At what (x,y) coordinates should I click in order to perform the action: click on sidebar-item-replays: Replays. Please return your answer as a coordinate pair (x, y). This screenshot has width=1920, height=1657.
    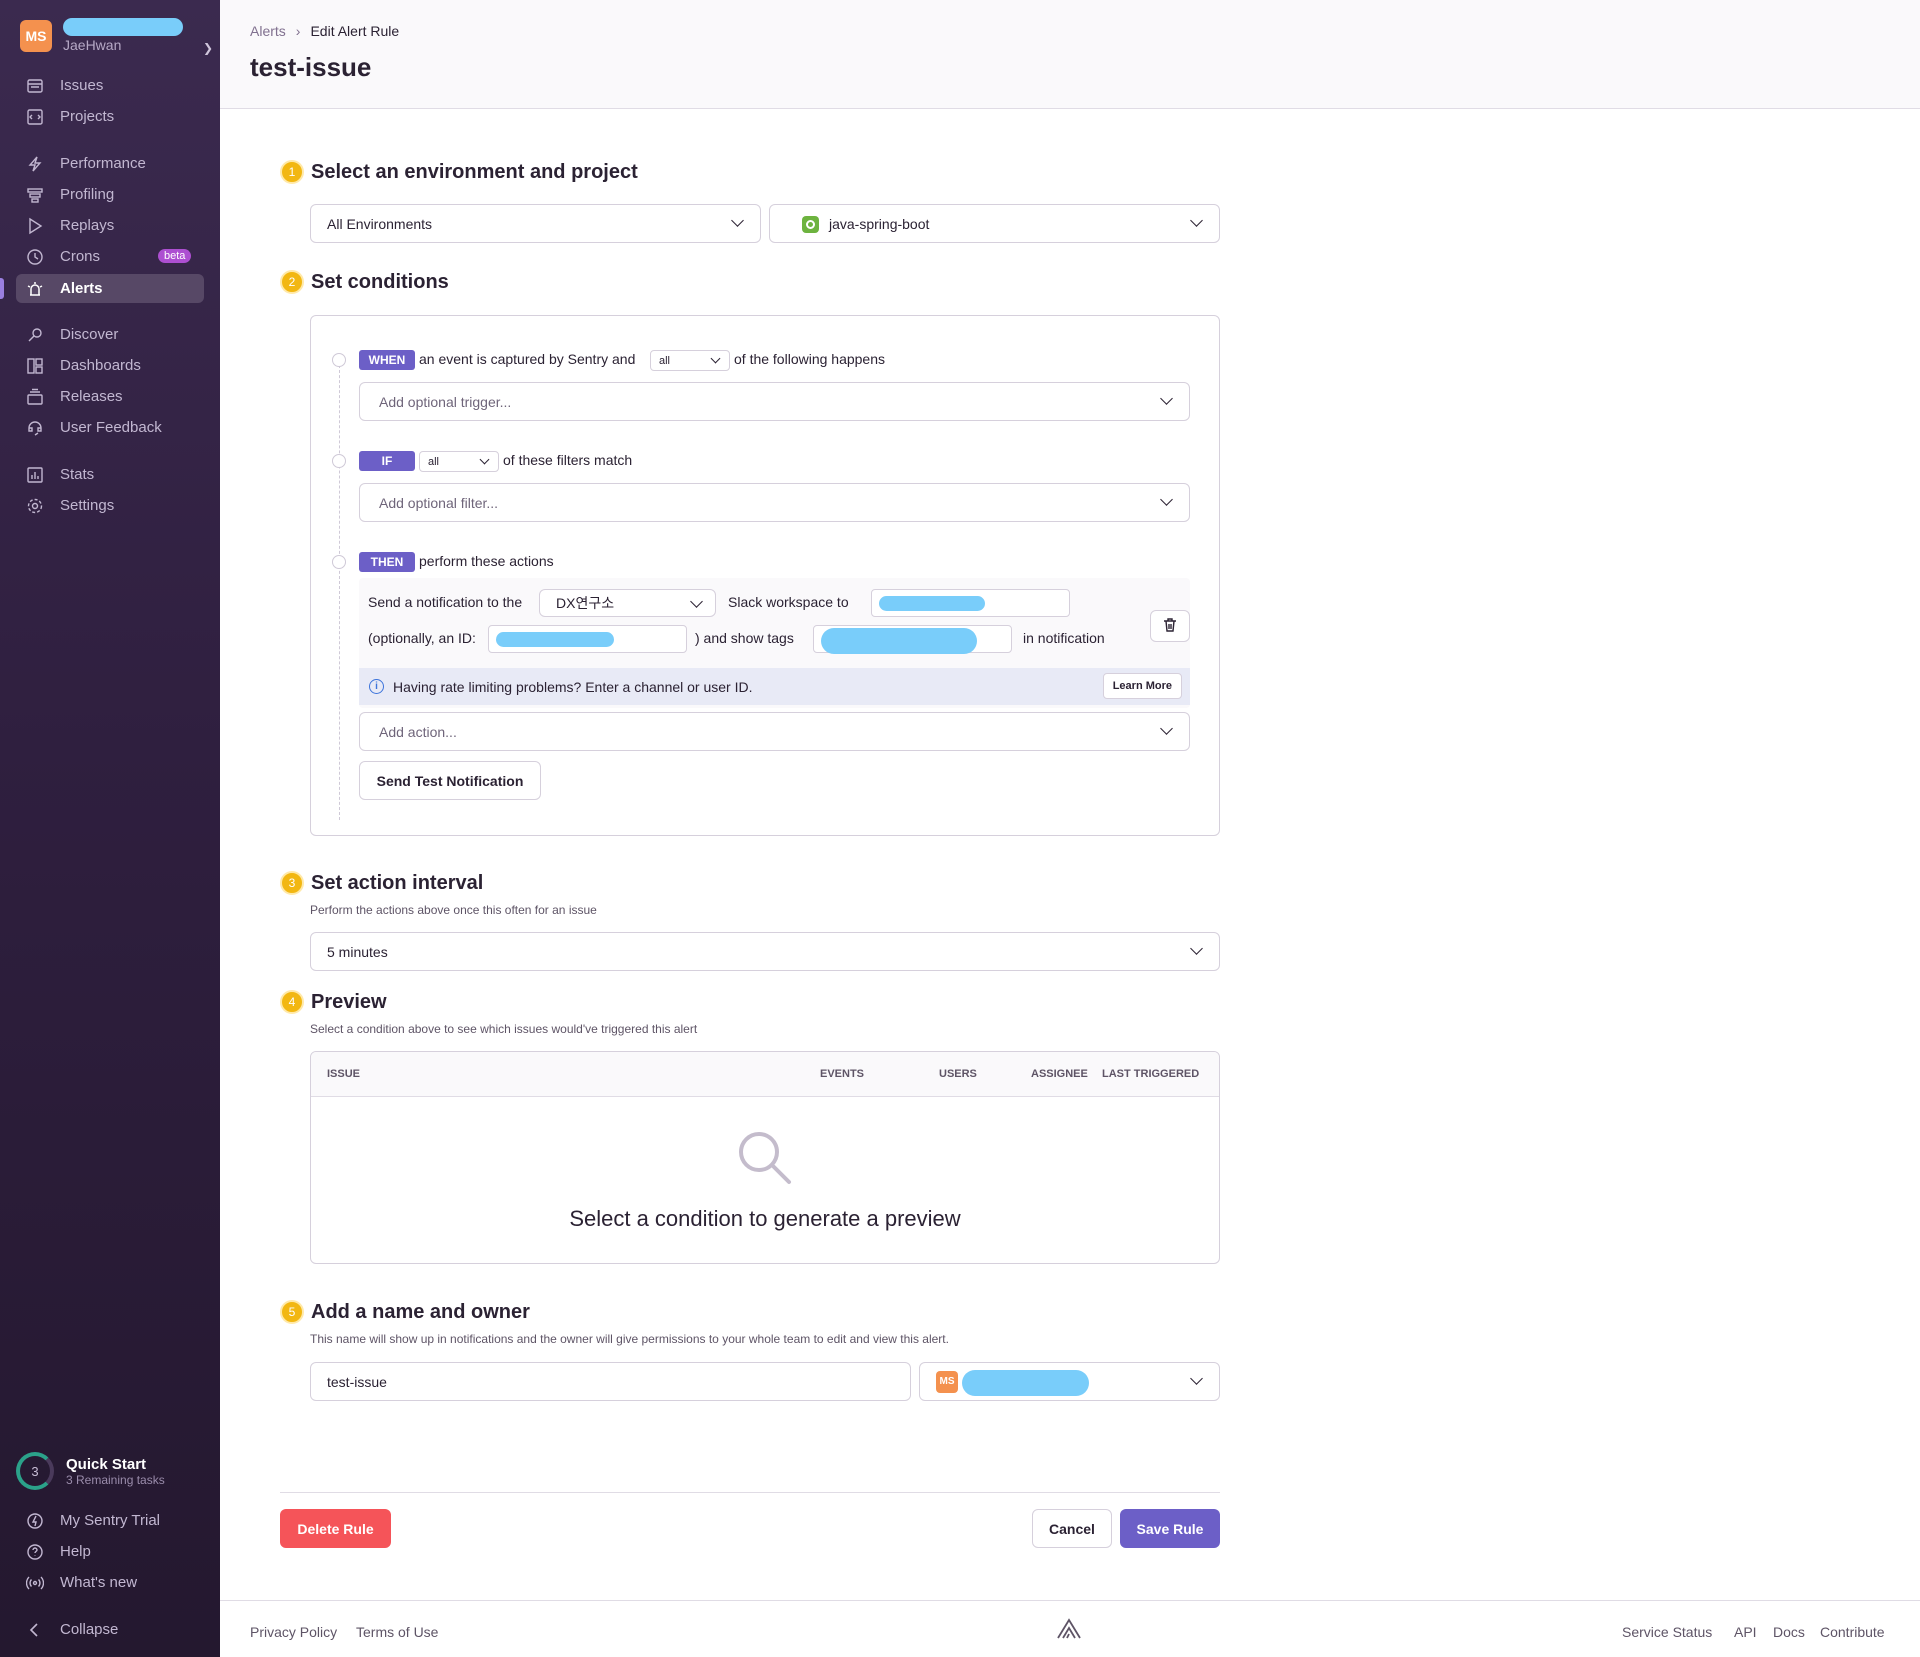
    Looking at the image, I should click on (110, 225).